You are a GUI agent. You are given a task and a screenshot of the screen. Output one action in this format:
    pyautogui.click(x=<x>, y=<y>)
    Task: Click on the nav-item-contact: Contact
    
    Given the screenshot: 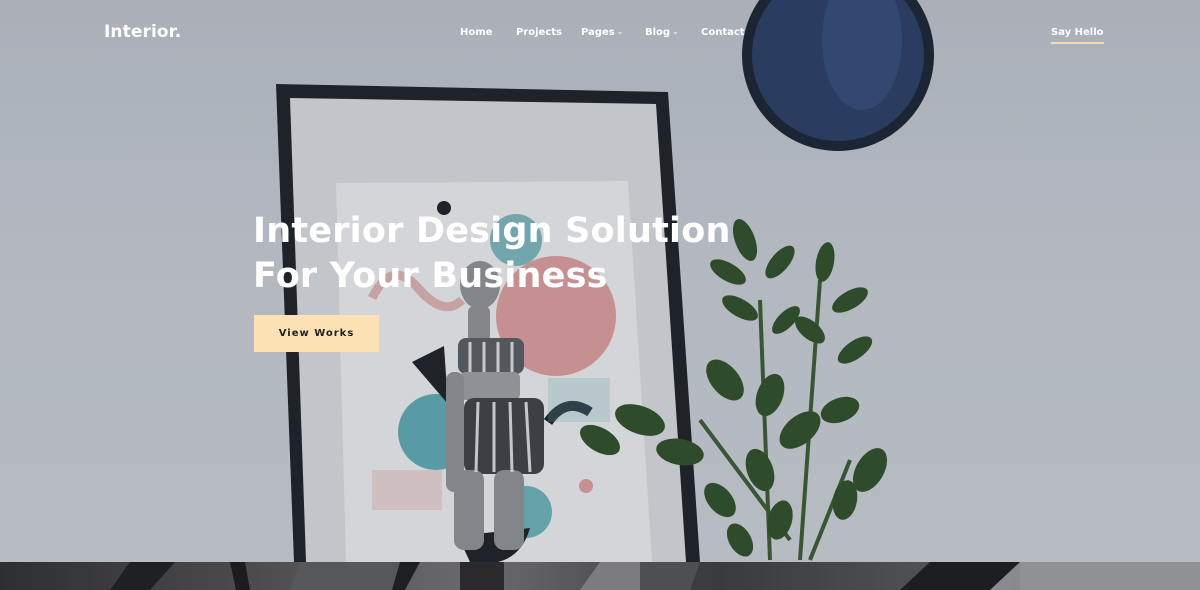 What is the action you would take?
    pyautogui.click(x=723, y=32)
    